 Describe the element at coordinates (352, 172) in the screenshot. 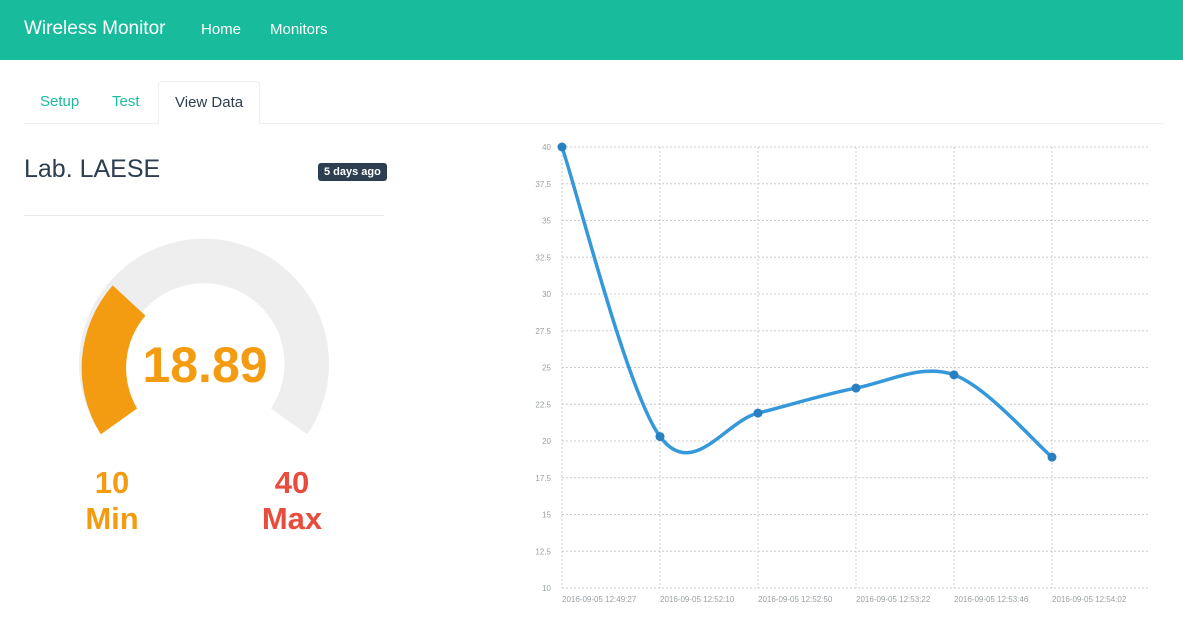

I see `last-update-badge: 5 days ago` at that location.